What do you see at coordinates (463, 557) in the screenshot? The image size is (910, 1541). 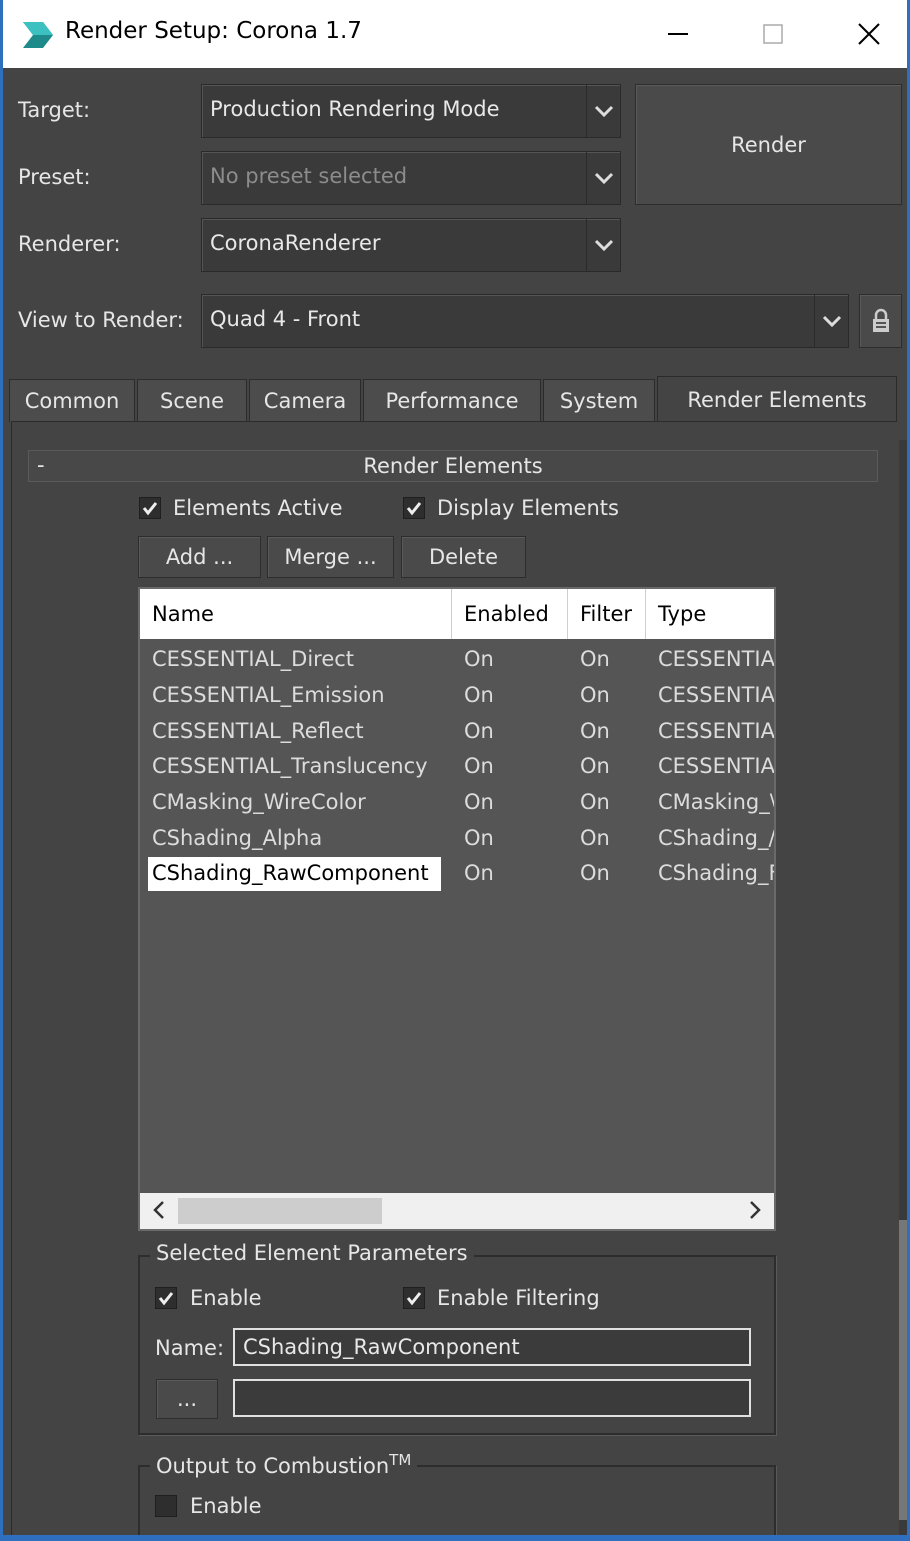 I see `delete-button: Delete` at bounding box center [463, 557].